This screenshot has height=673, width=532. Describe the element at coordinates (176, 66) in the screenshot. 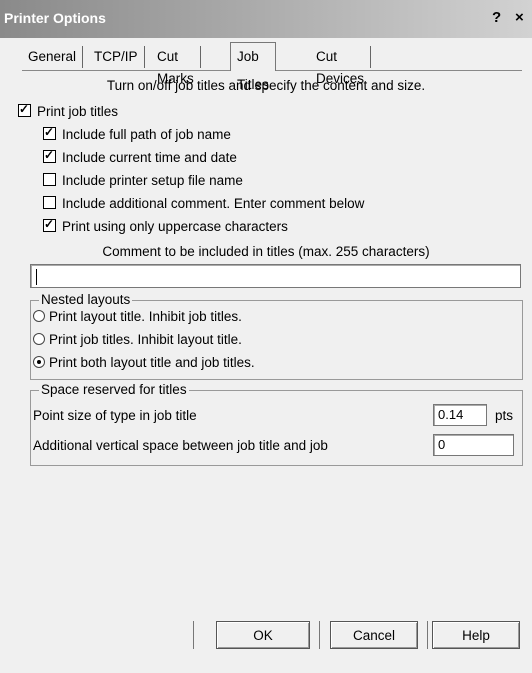

I see `tab-cut-marks: Cut Marks` at that location.